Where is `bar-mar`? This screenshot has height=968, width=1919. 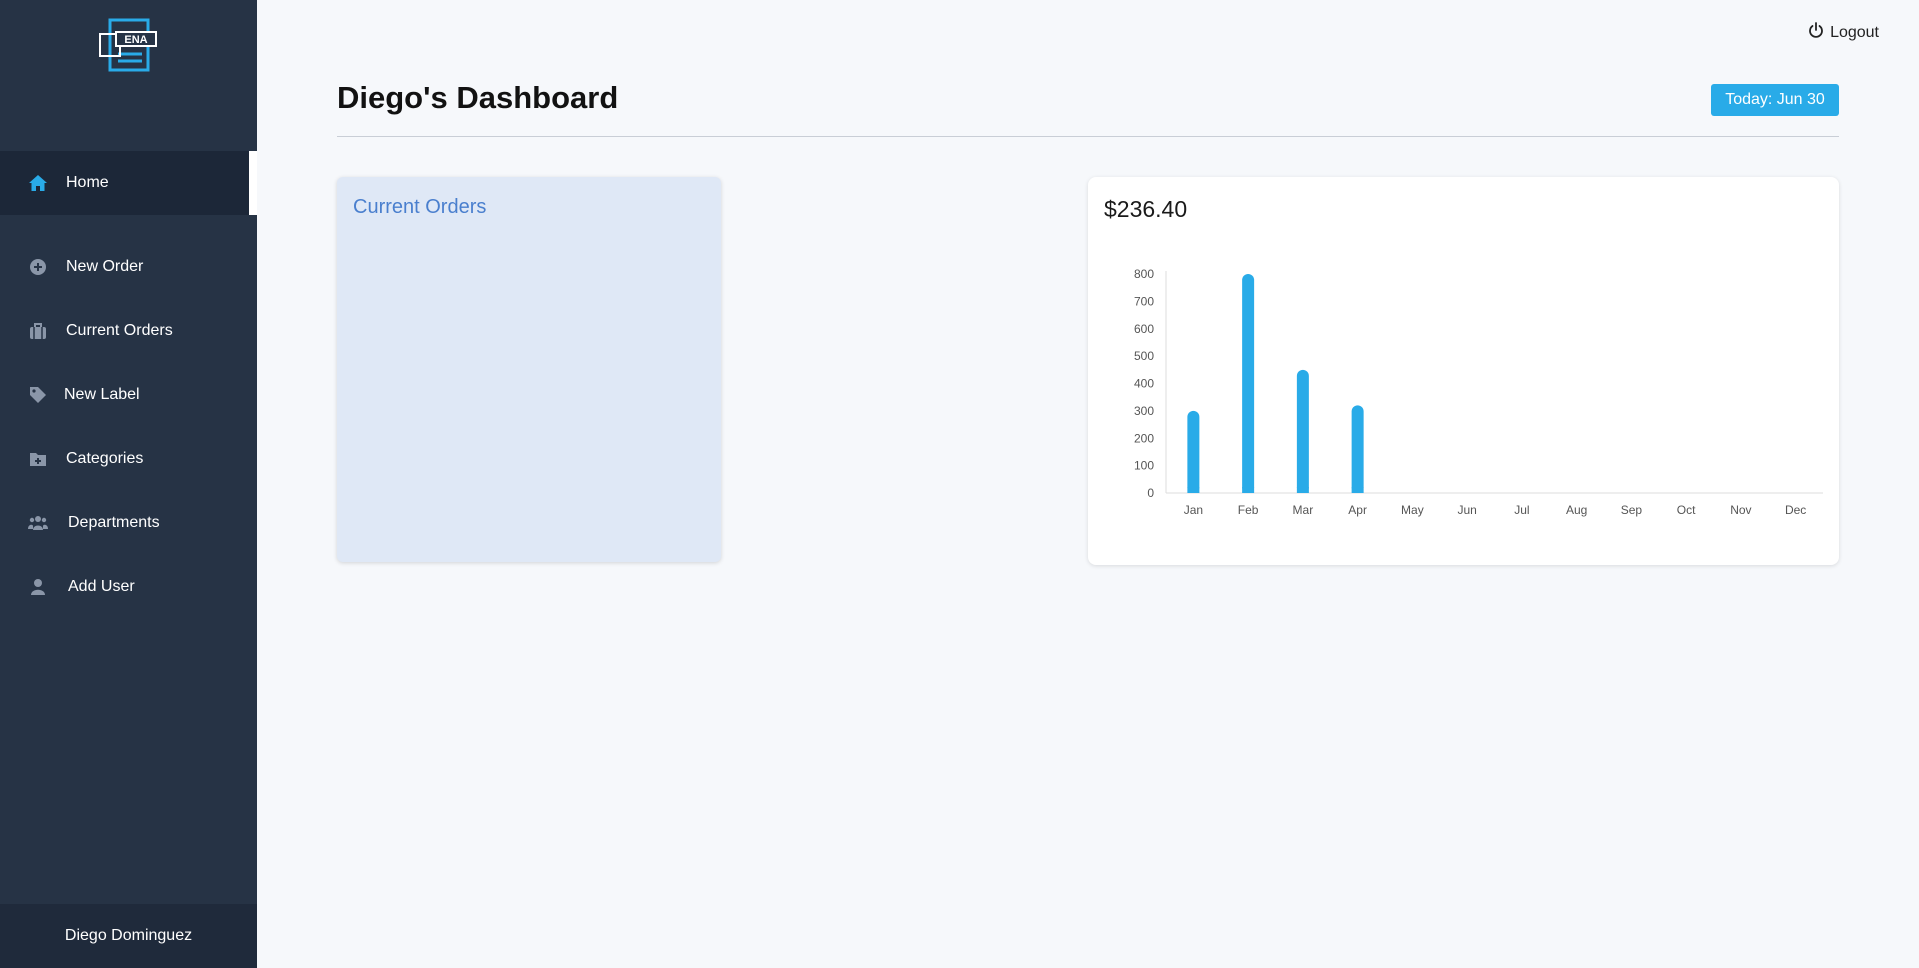 bar-mar is located at coordinates (1302, 431).